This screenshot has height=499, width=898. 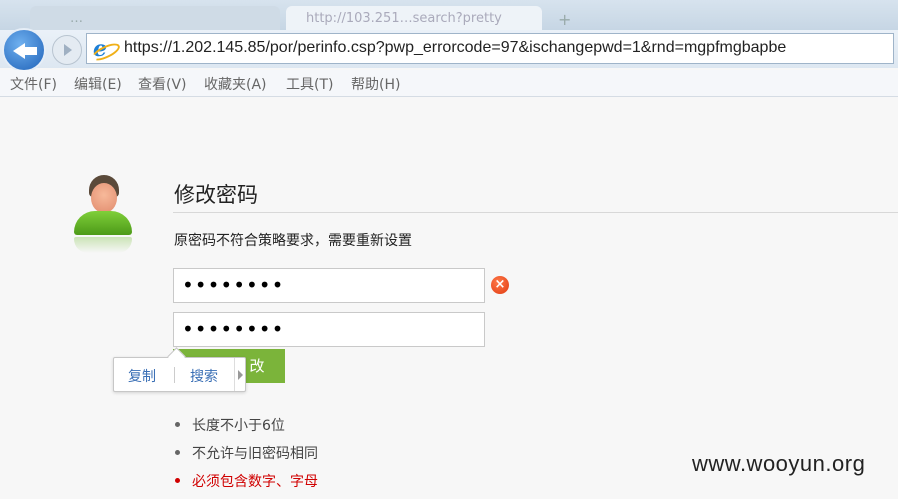 What do you see at coordinates (240, 374) in the screenshot?
I see `chevron-right-icon` at bounding box center [240, 374].